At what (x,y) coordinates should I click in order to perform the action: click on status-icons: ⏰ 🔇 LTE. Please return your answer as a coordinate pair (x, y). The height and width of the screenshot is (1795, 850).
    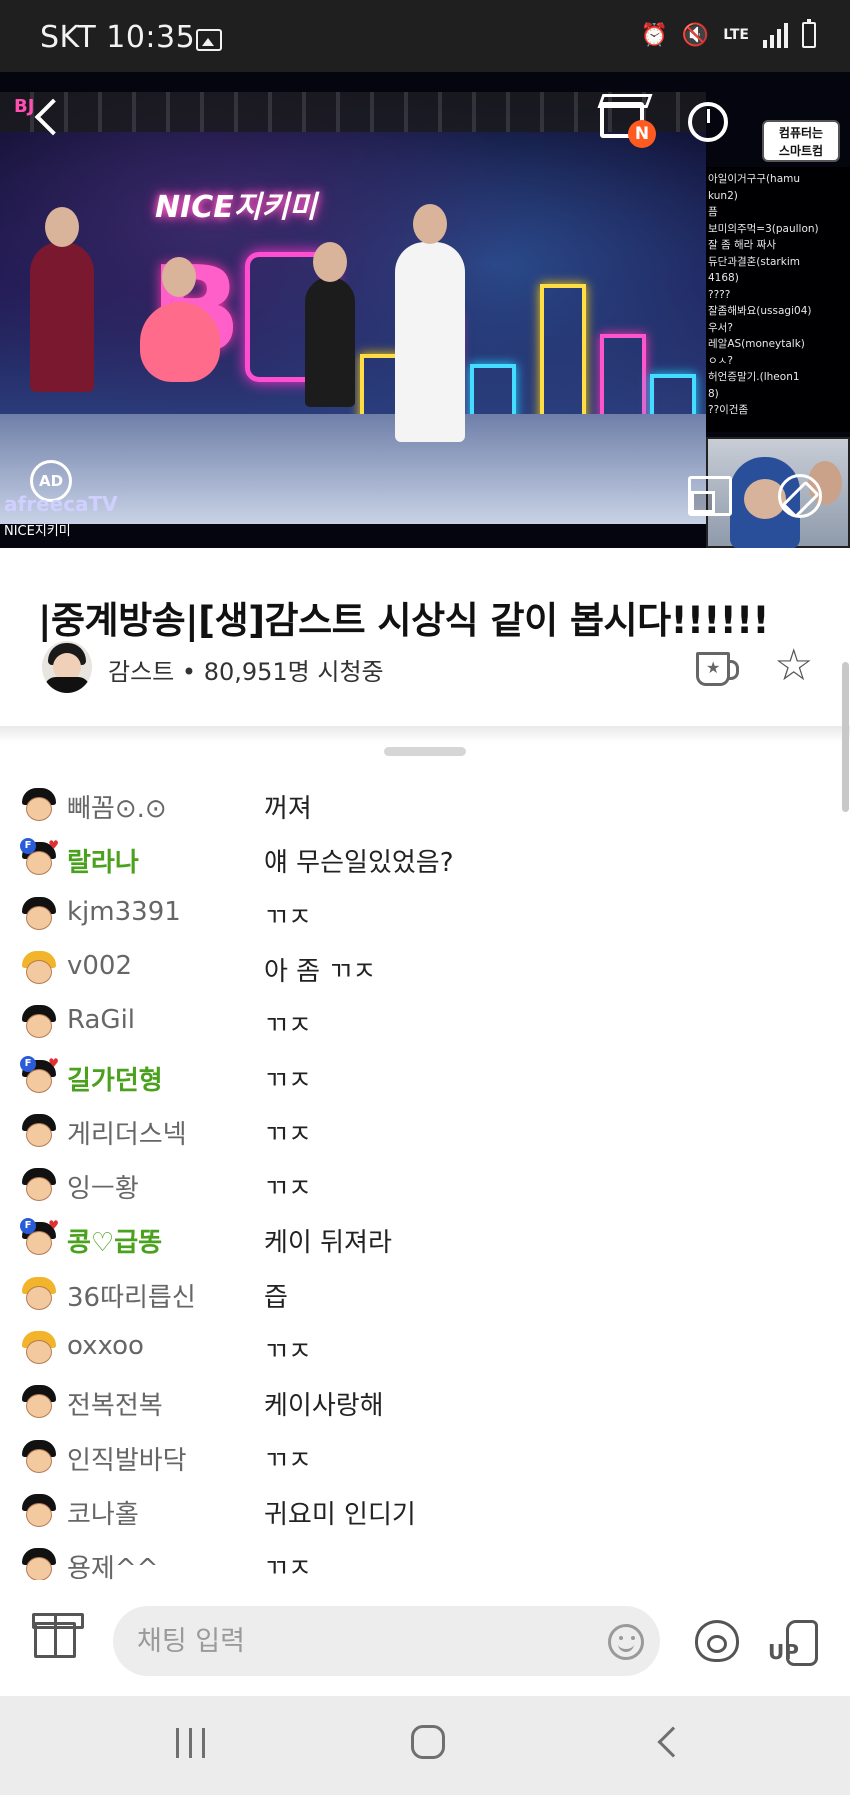
    Looking at the image, I should click on (728, 33).